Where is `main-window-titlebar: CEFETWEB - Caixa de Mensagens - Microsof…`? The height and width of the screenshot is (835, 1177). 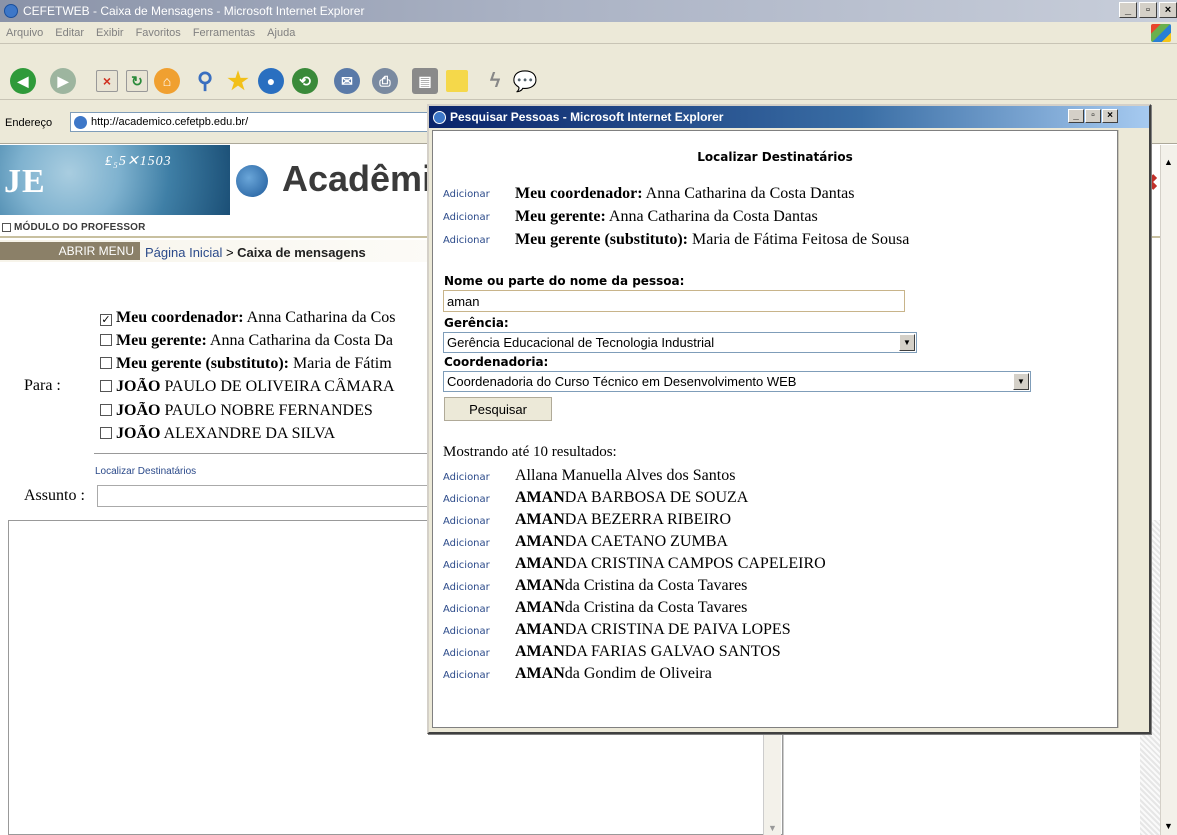
main-window-titlebar: CEFETWEB - Caixa de Mensagens - Microsof… is located at coordinates (588, 11).